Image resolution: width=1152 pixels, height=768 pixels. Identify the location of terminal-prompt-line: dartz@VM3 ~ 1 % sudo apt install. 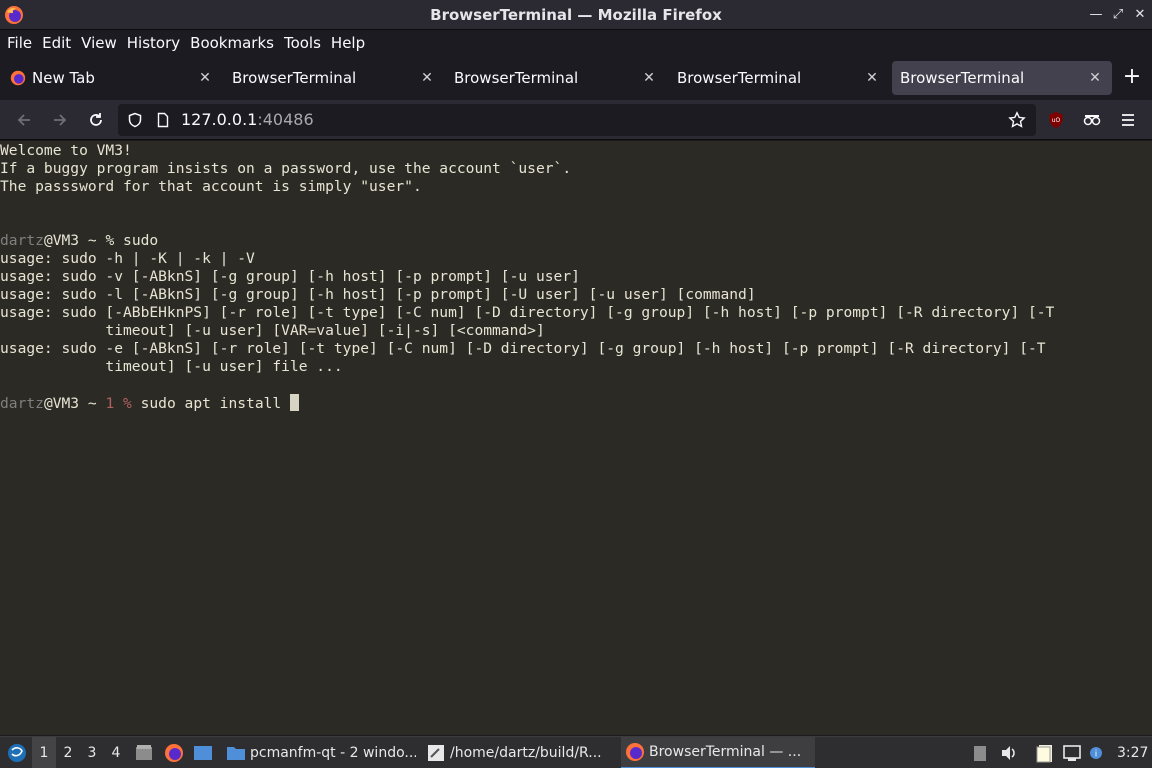
(149, 403).